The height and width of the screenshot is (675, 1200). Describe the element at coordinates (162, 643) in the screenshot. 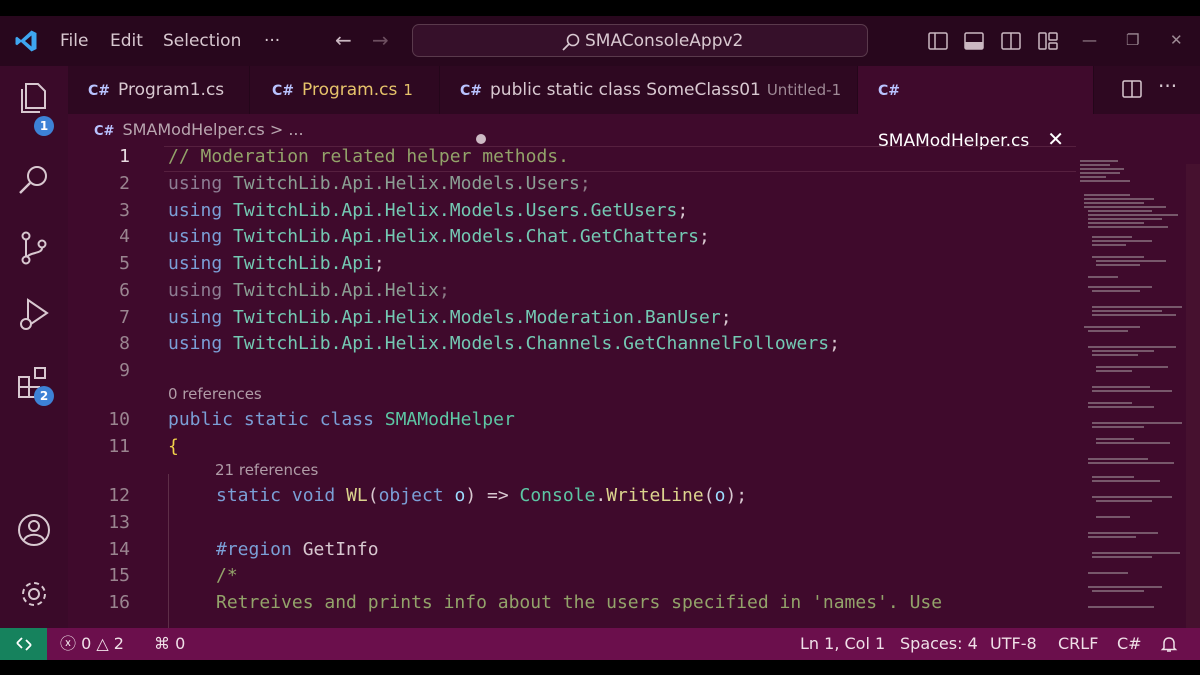

I see `broadcast-icon: ⌘` at that location.